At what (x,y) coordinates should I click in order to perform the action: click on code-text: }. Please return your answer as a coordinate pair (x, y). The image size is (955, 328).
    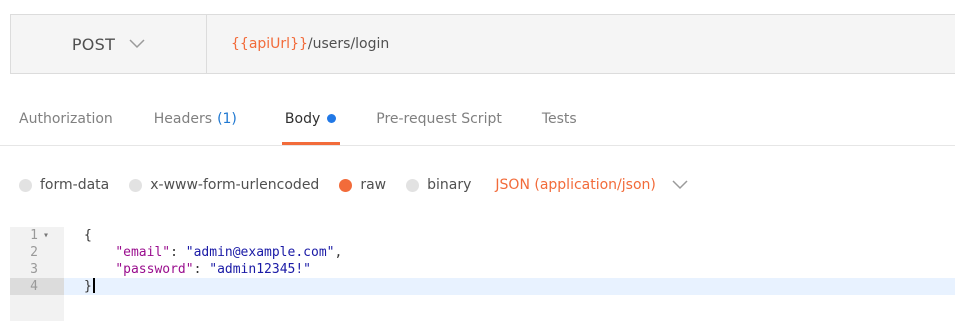
    Looking at the image, I should click on (89, 286).